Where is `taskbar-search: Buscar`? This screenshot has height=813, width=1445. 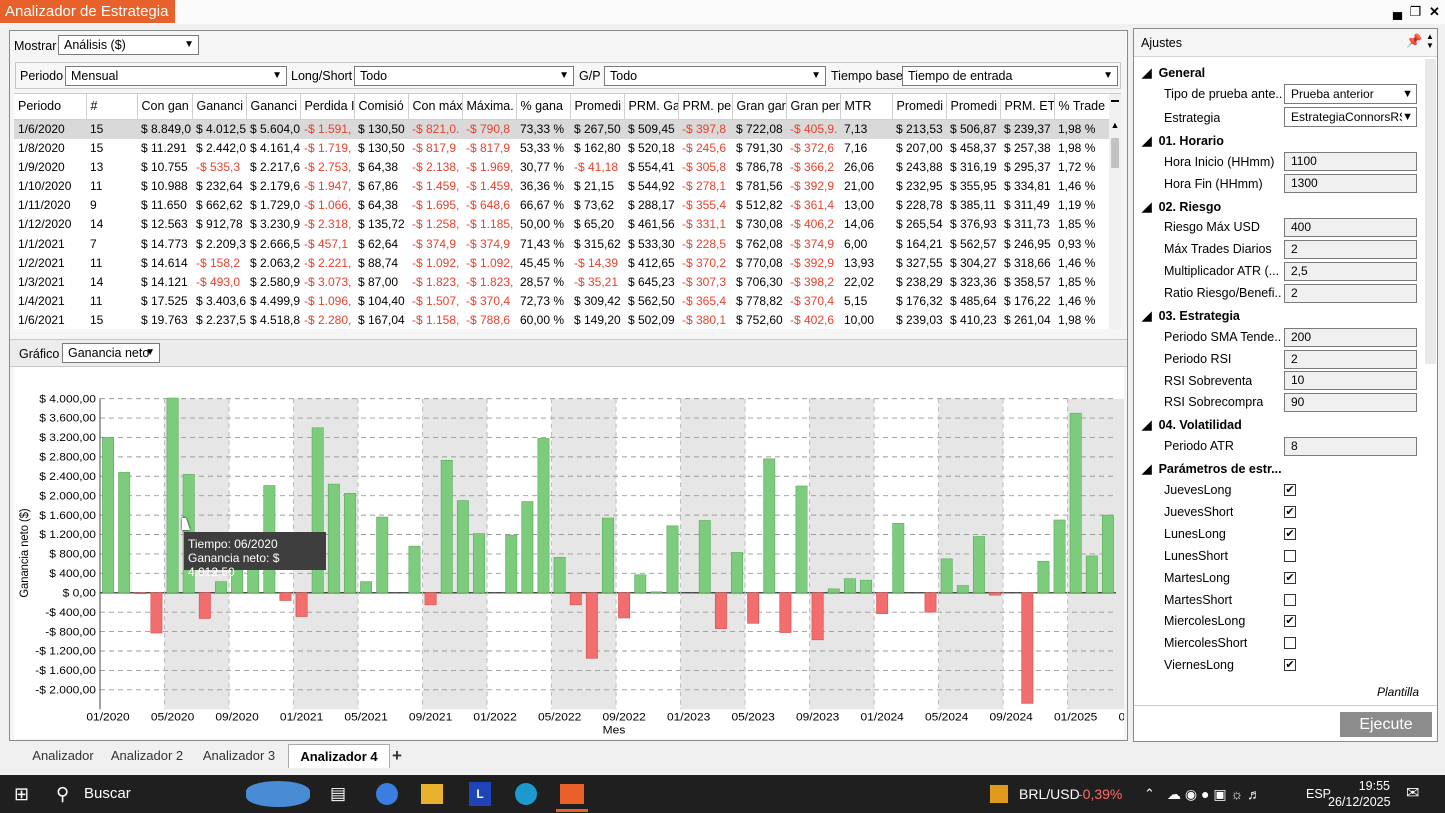 taskbar-search: Buscar is located at coordinates (107, 794).